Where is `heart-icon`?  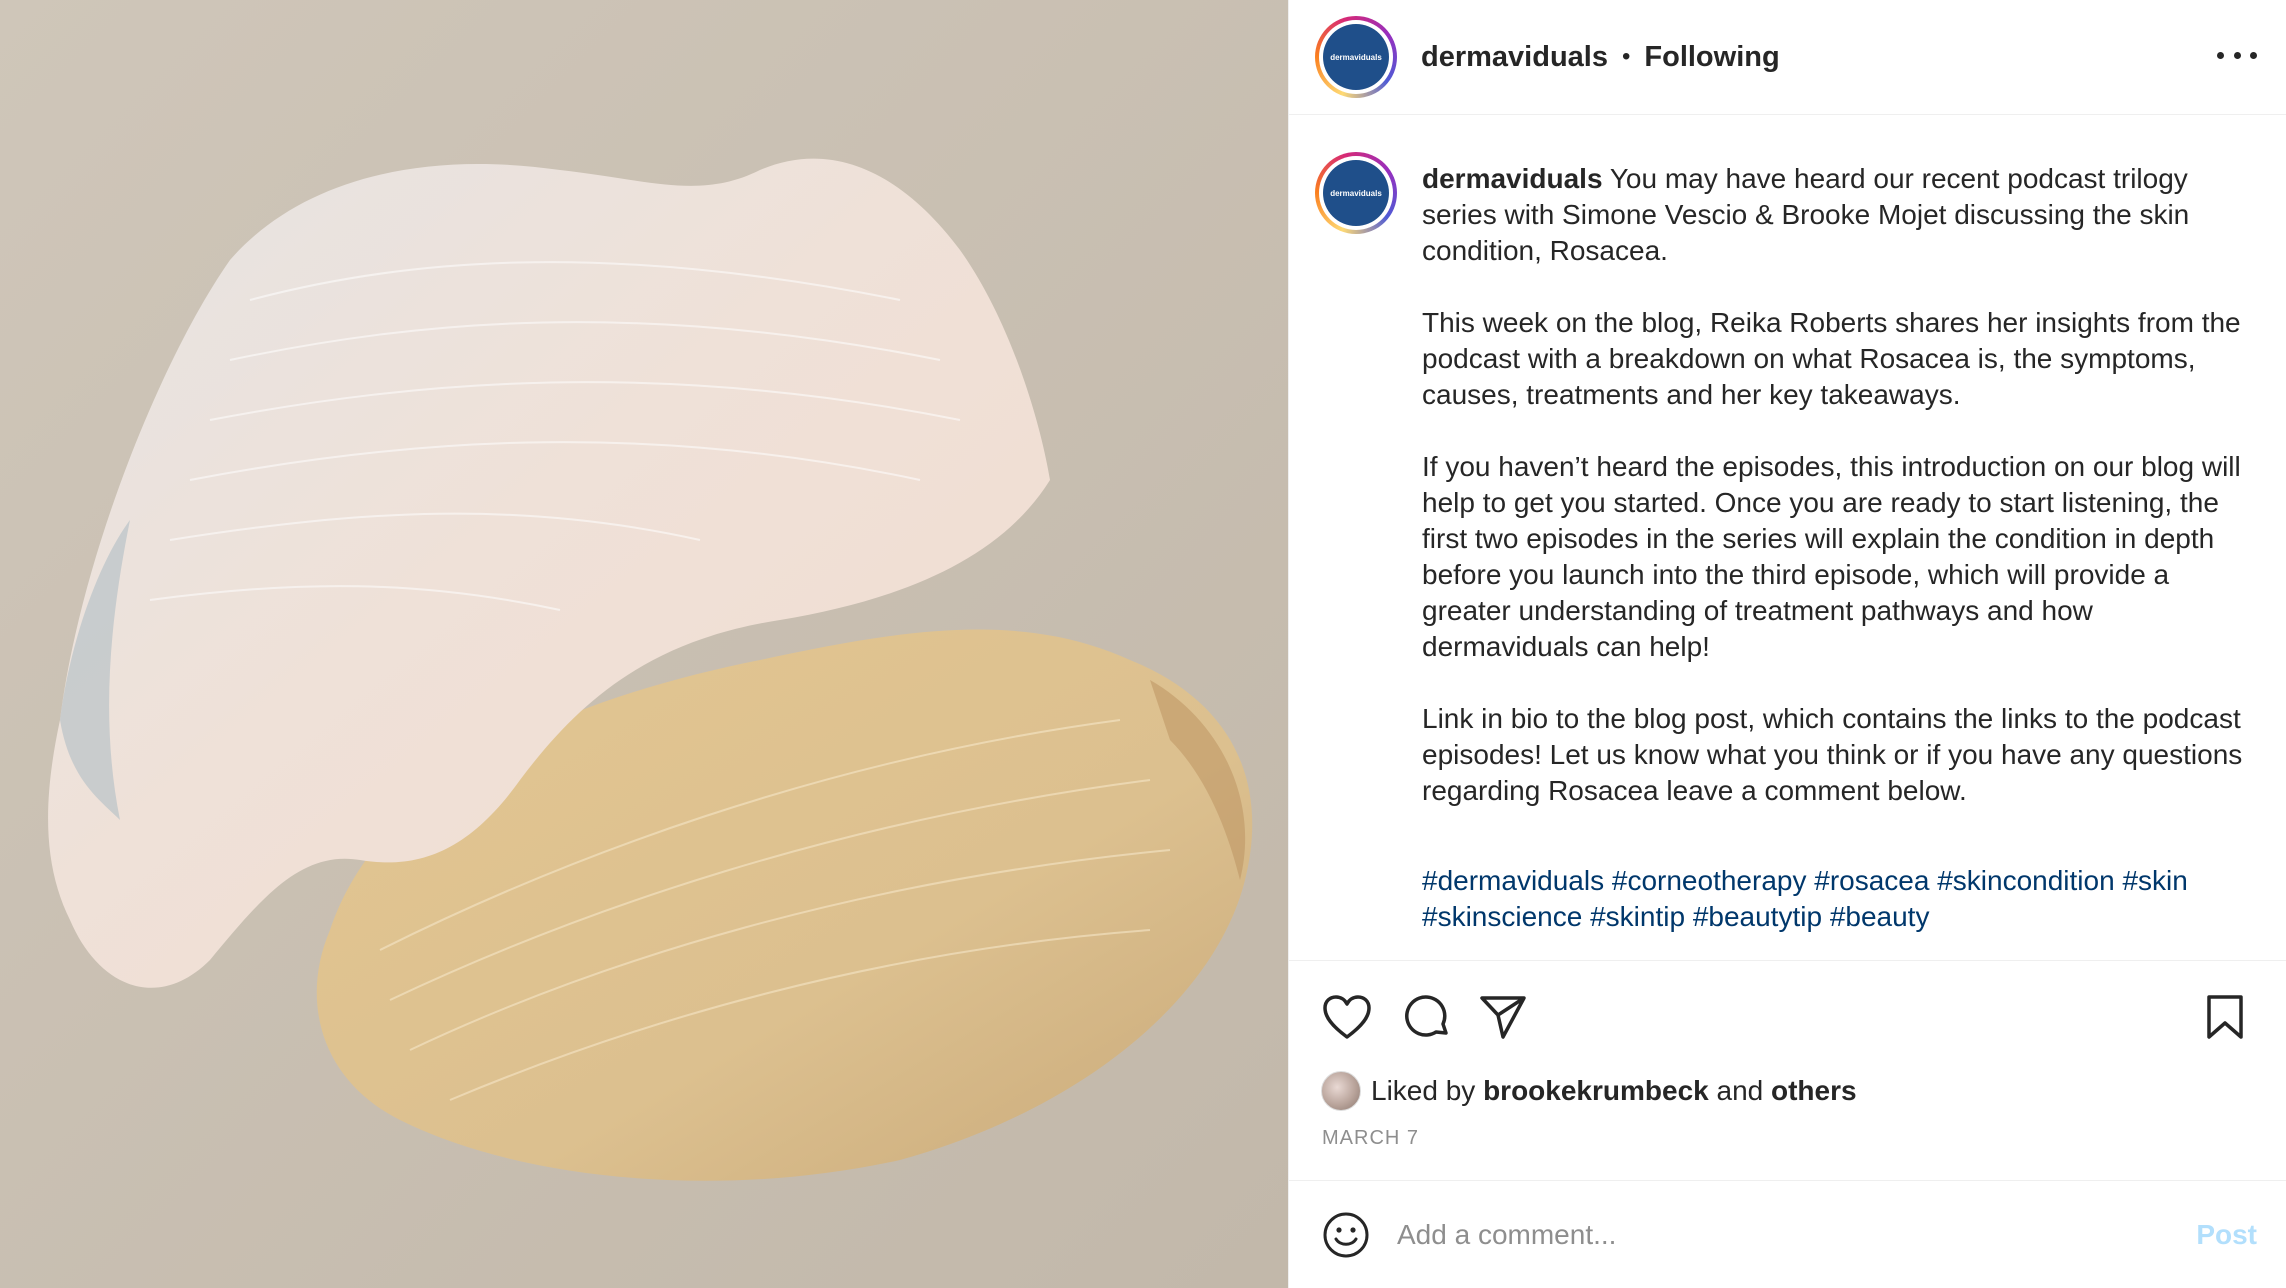
heart-icon is located at coordinates (1347, 1017).